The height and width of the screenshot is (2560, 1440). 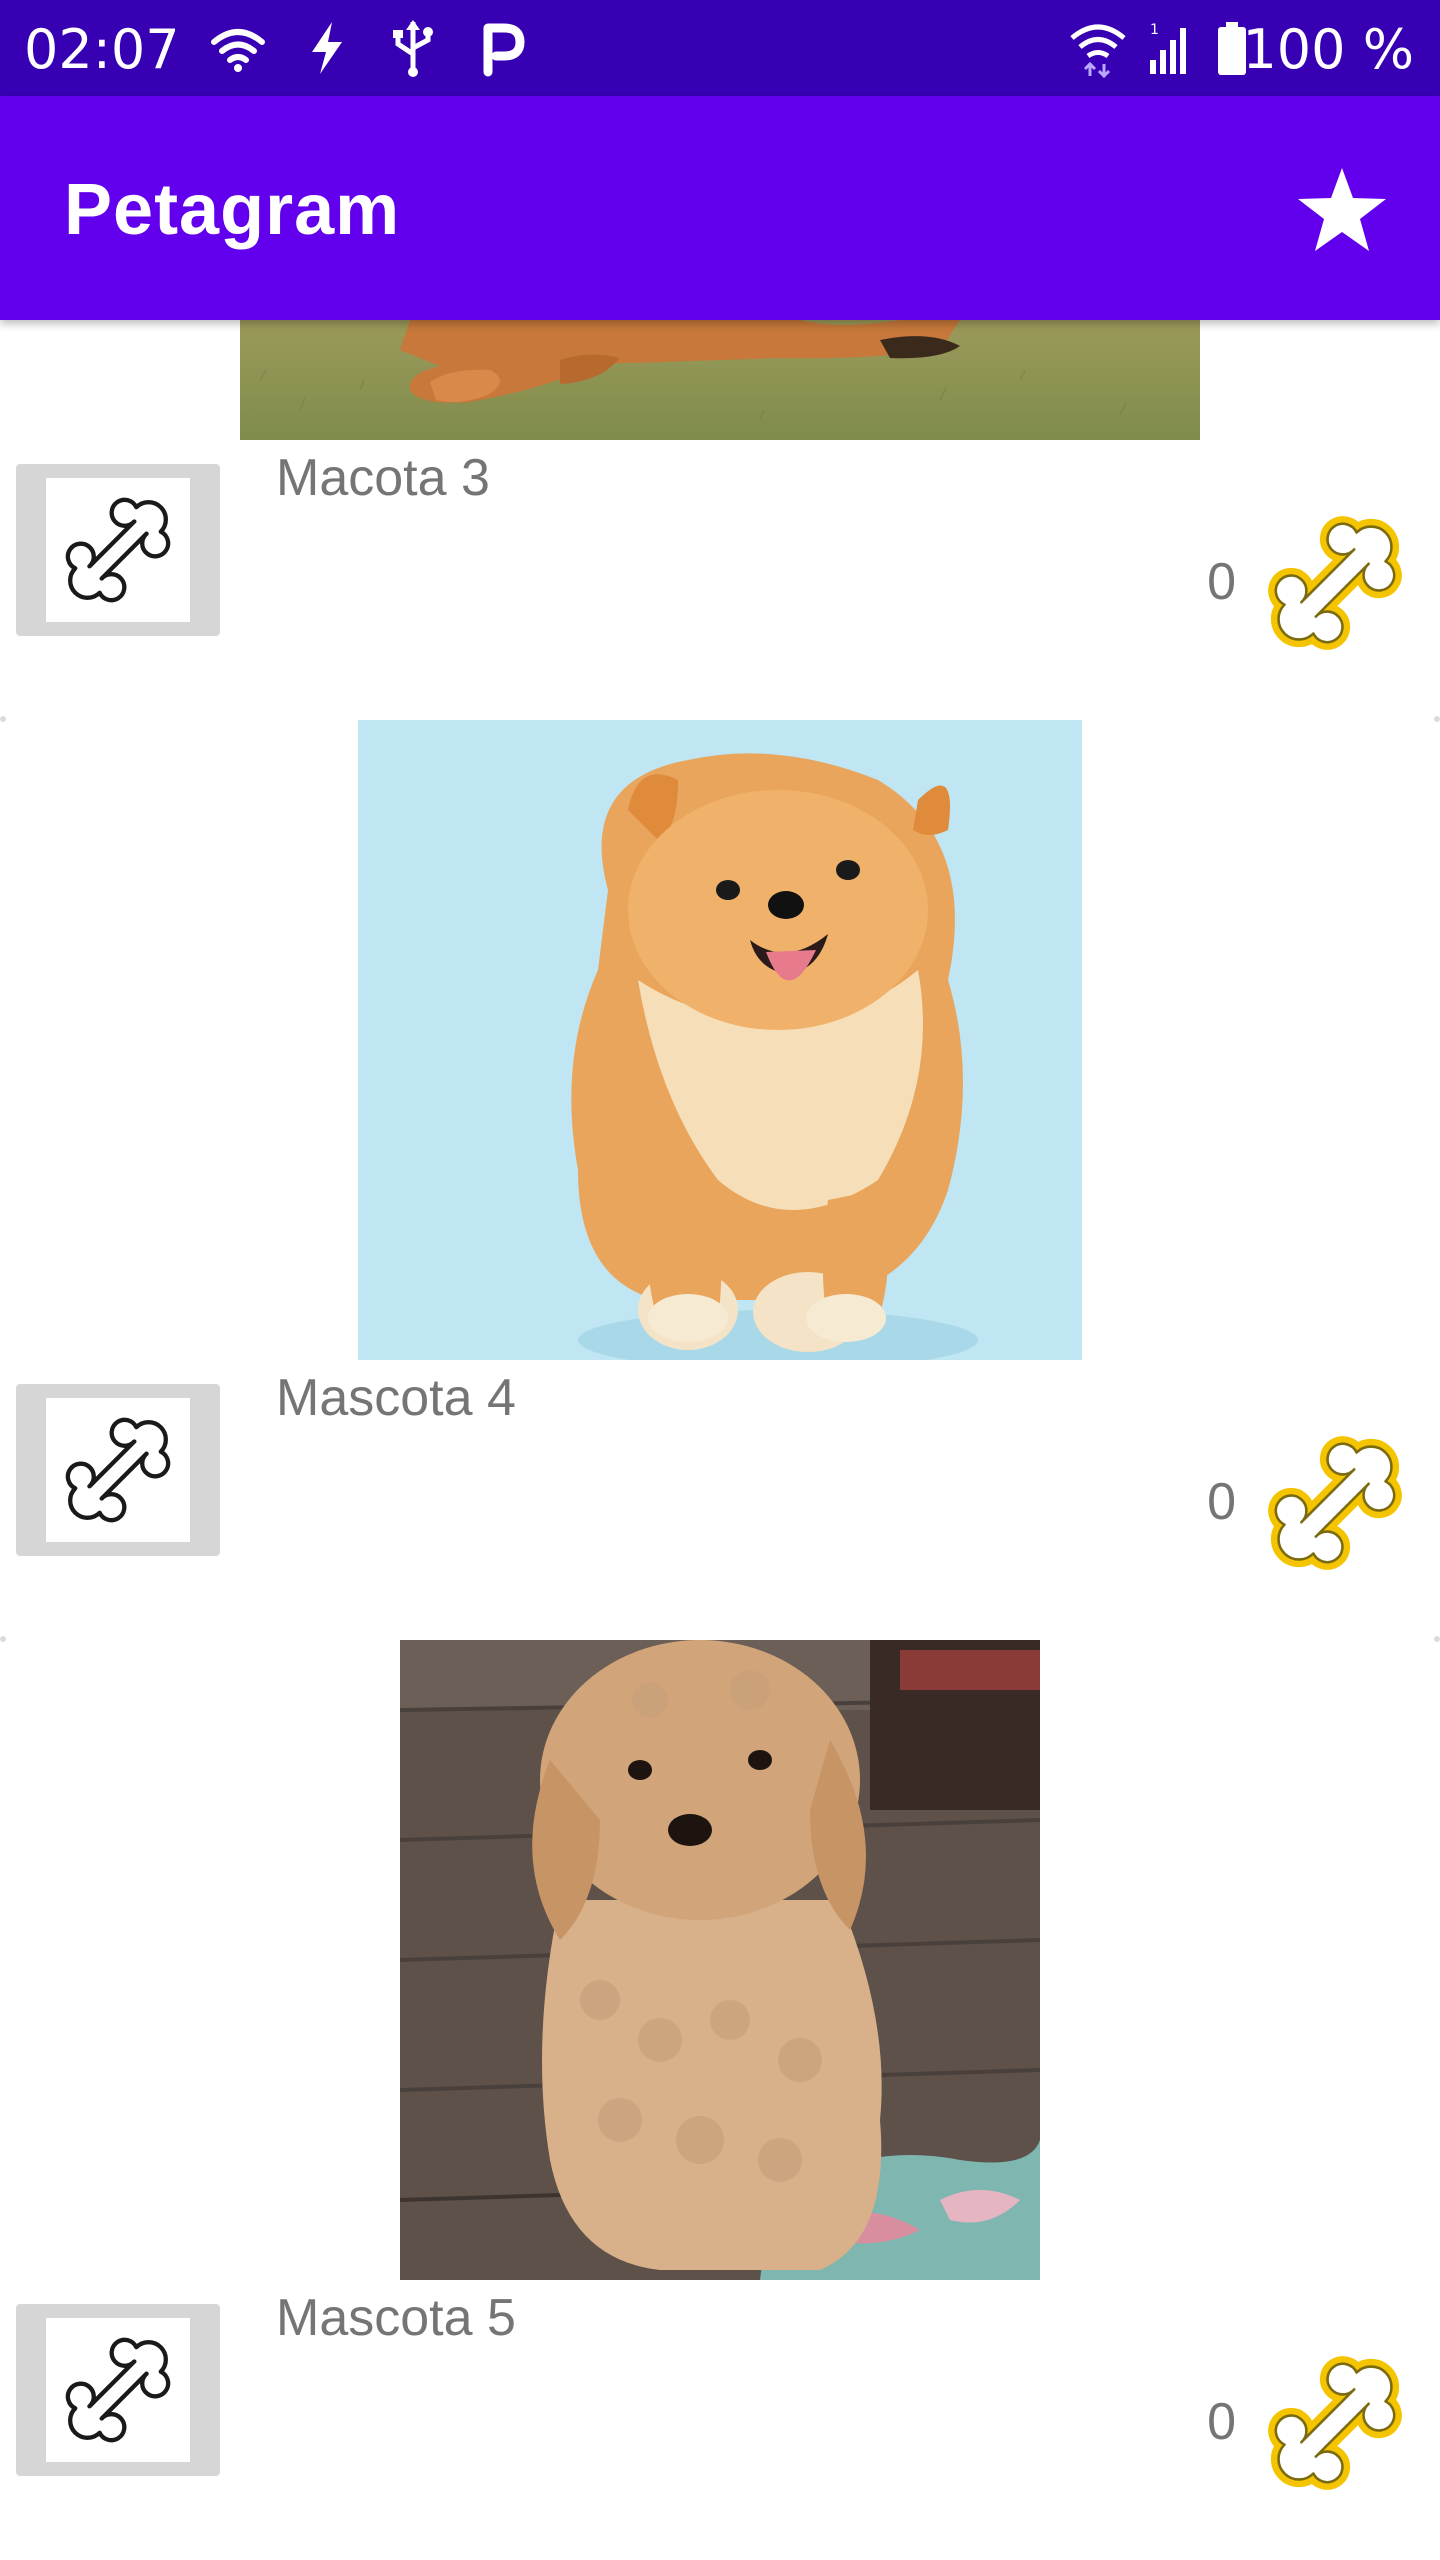 What do you see at coordinates (1098, 51) in the screenshot?
I see `wifi-data-icon` at bounding box center [1098, 51].